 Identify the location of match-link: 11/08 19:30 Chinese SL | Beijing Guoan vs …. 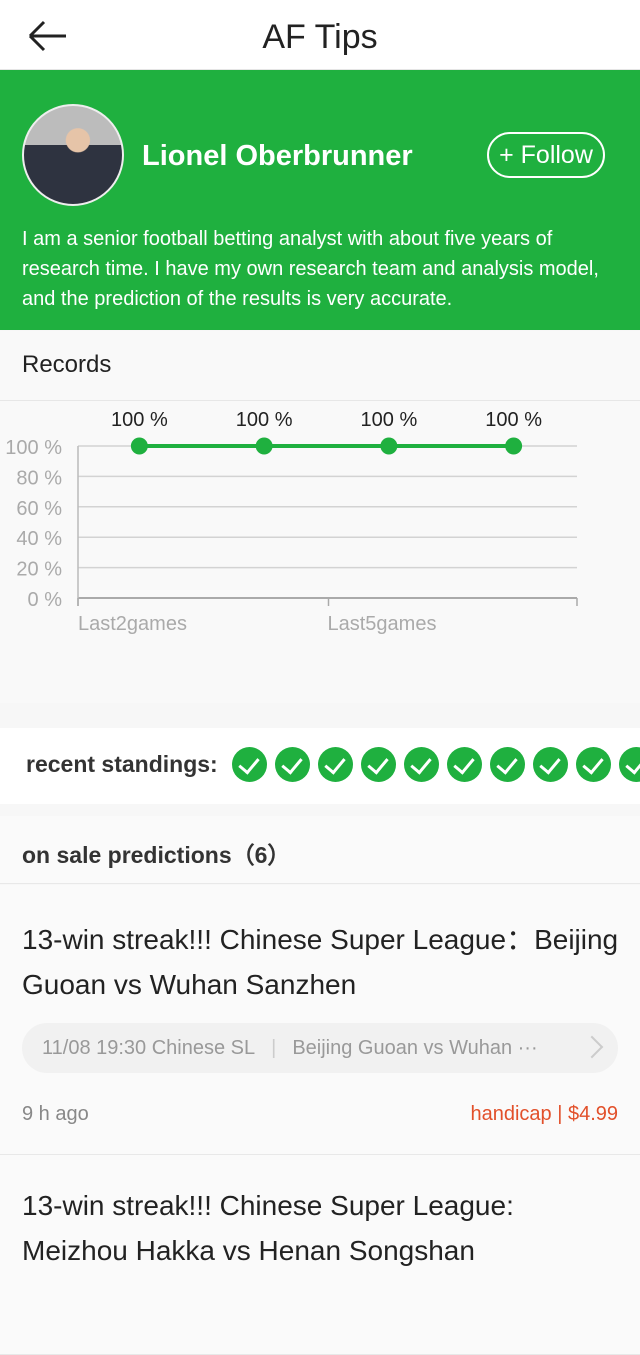
(320, 1048).